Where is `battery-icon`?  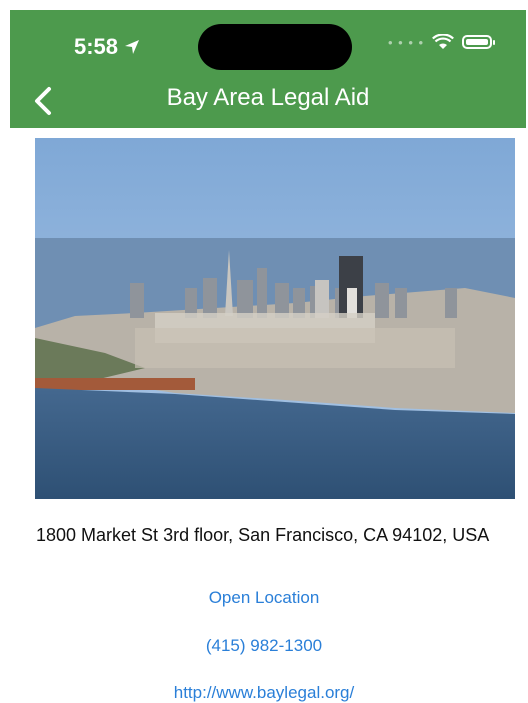
battery-icon is located at coordinates (479, 42).